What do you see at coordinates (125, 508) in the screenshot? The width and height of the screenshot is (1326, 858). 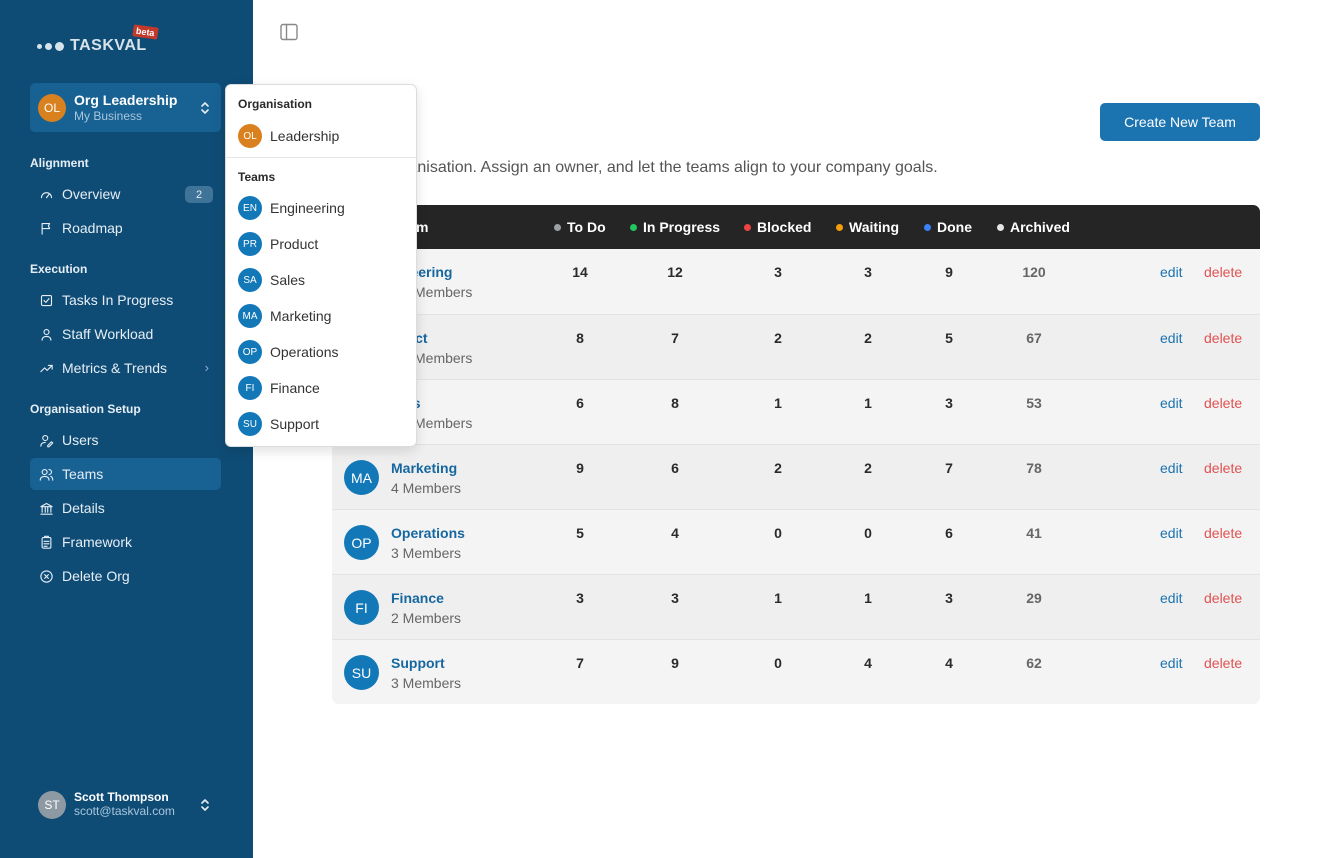 I see `sidebar-item-details: Details` at bounding box center [125, 508].